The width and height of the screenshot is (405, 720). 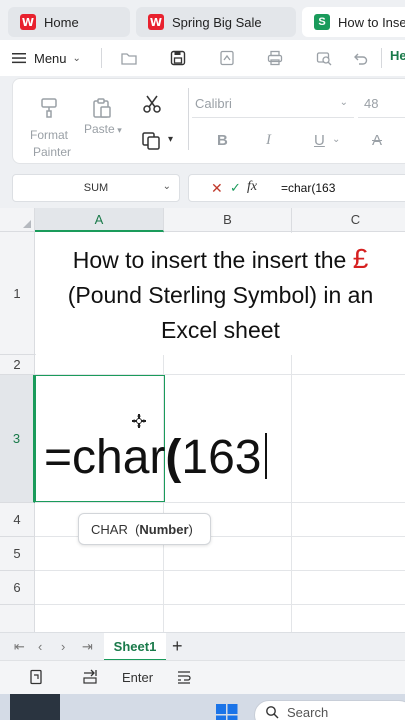 I want to click on print-icon, so click(x=275, y=58).